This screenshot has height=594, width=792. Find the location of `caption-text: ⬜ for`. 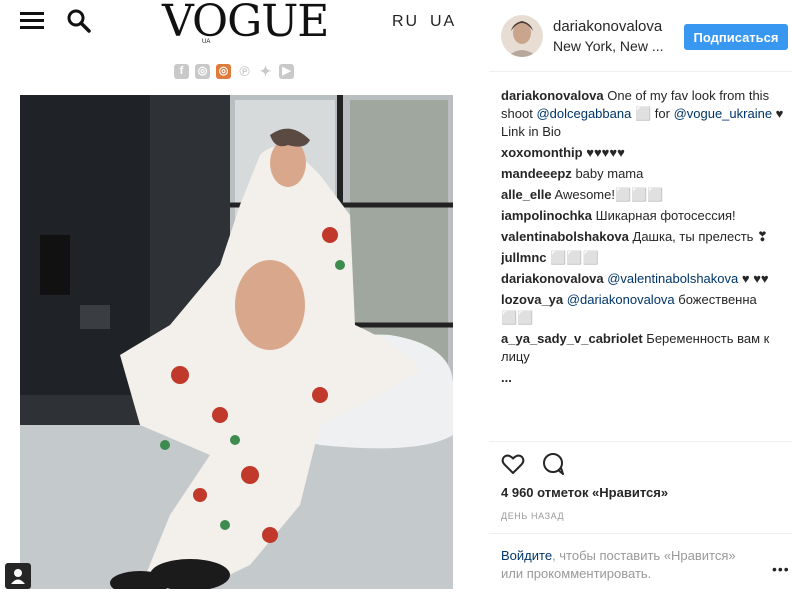

caption-text: ⬜ for is located at coordinates (652, 113).